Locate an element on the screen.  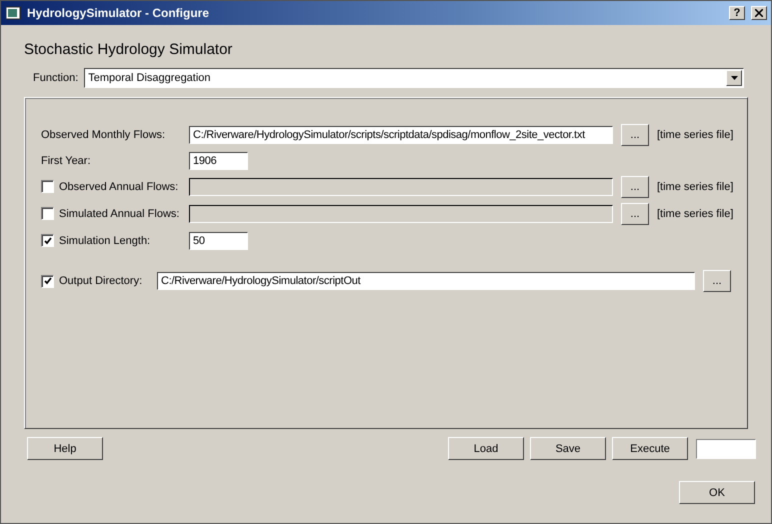
text-field: C:/Riverware/HydrologySimulator/scripts/scriptdata/spdisag/monflow_2site_vector.txt is located at coordinates (401, 135).